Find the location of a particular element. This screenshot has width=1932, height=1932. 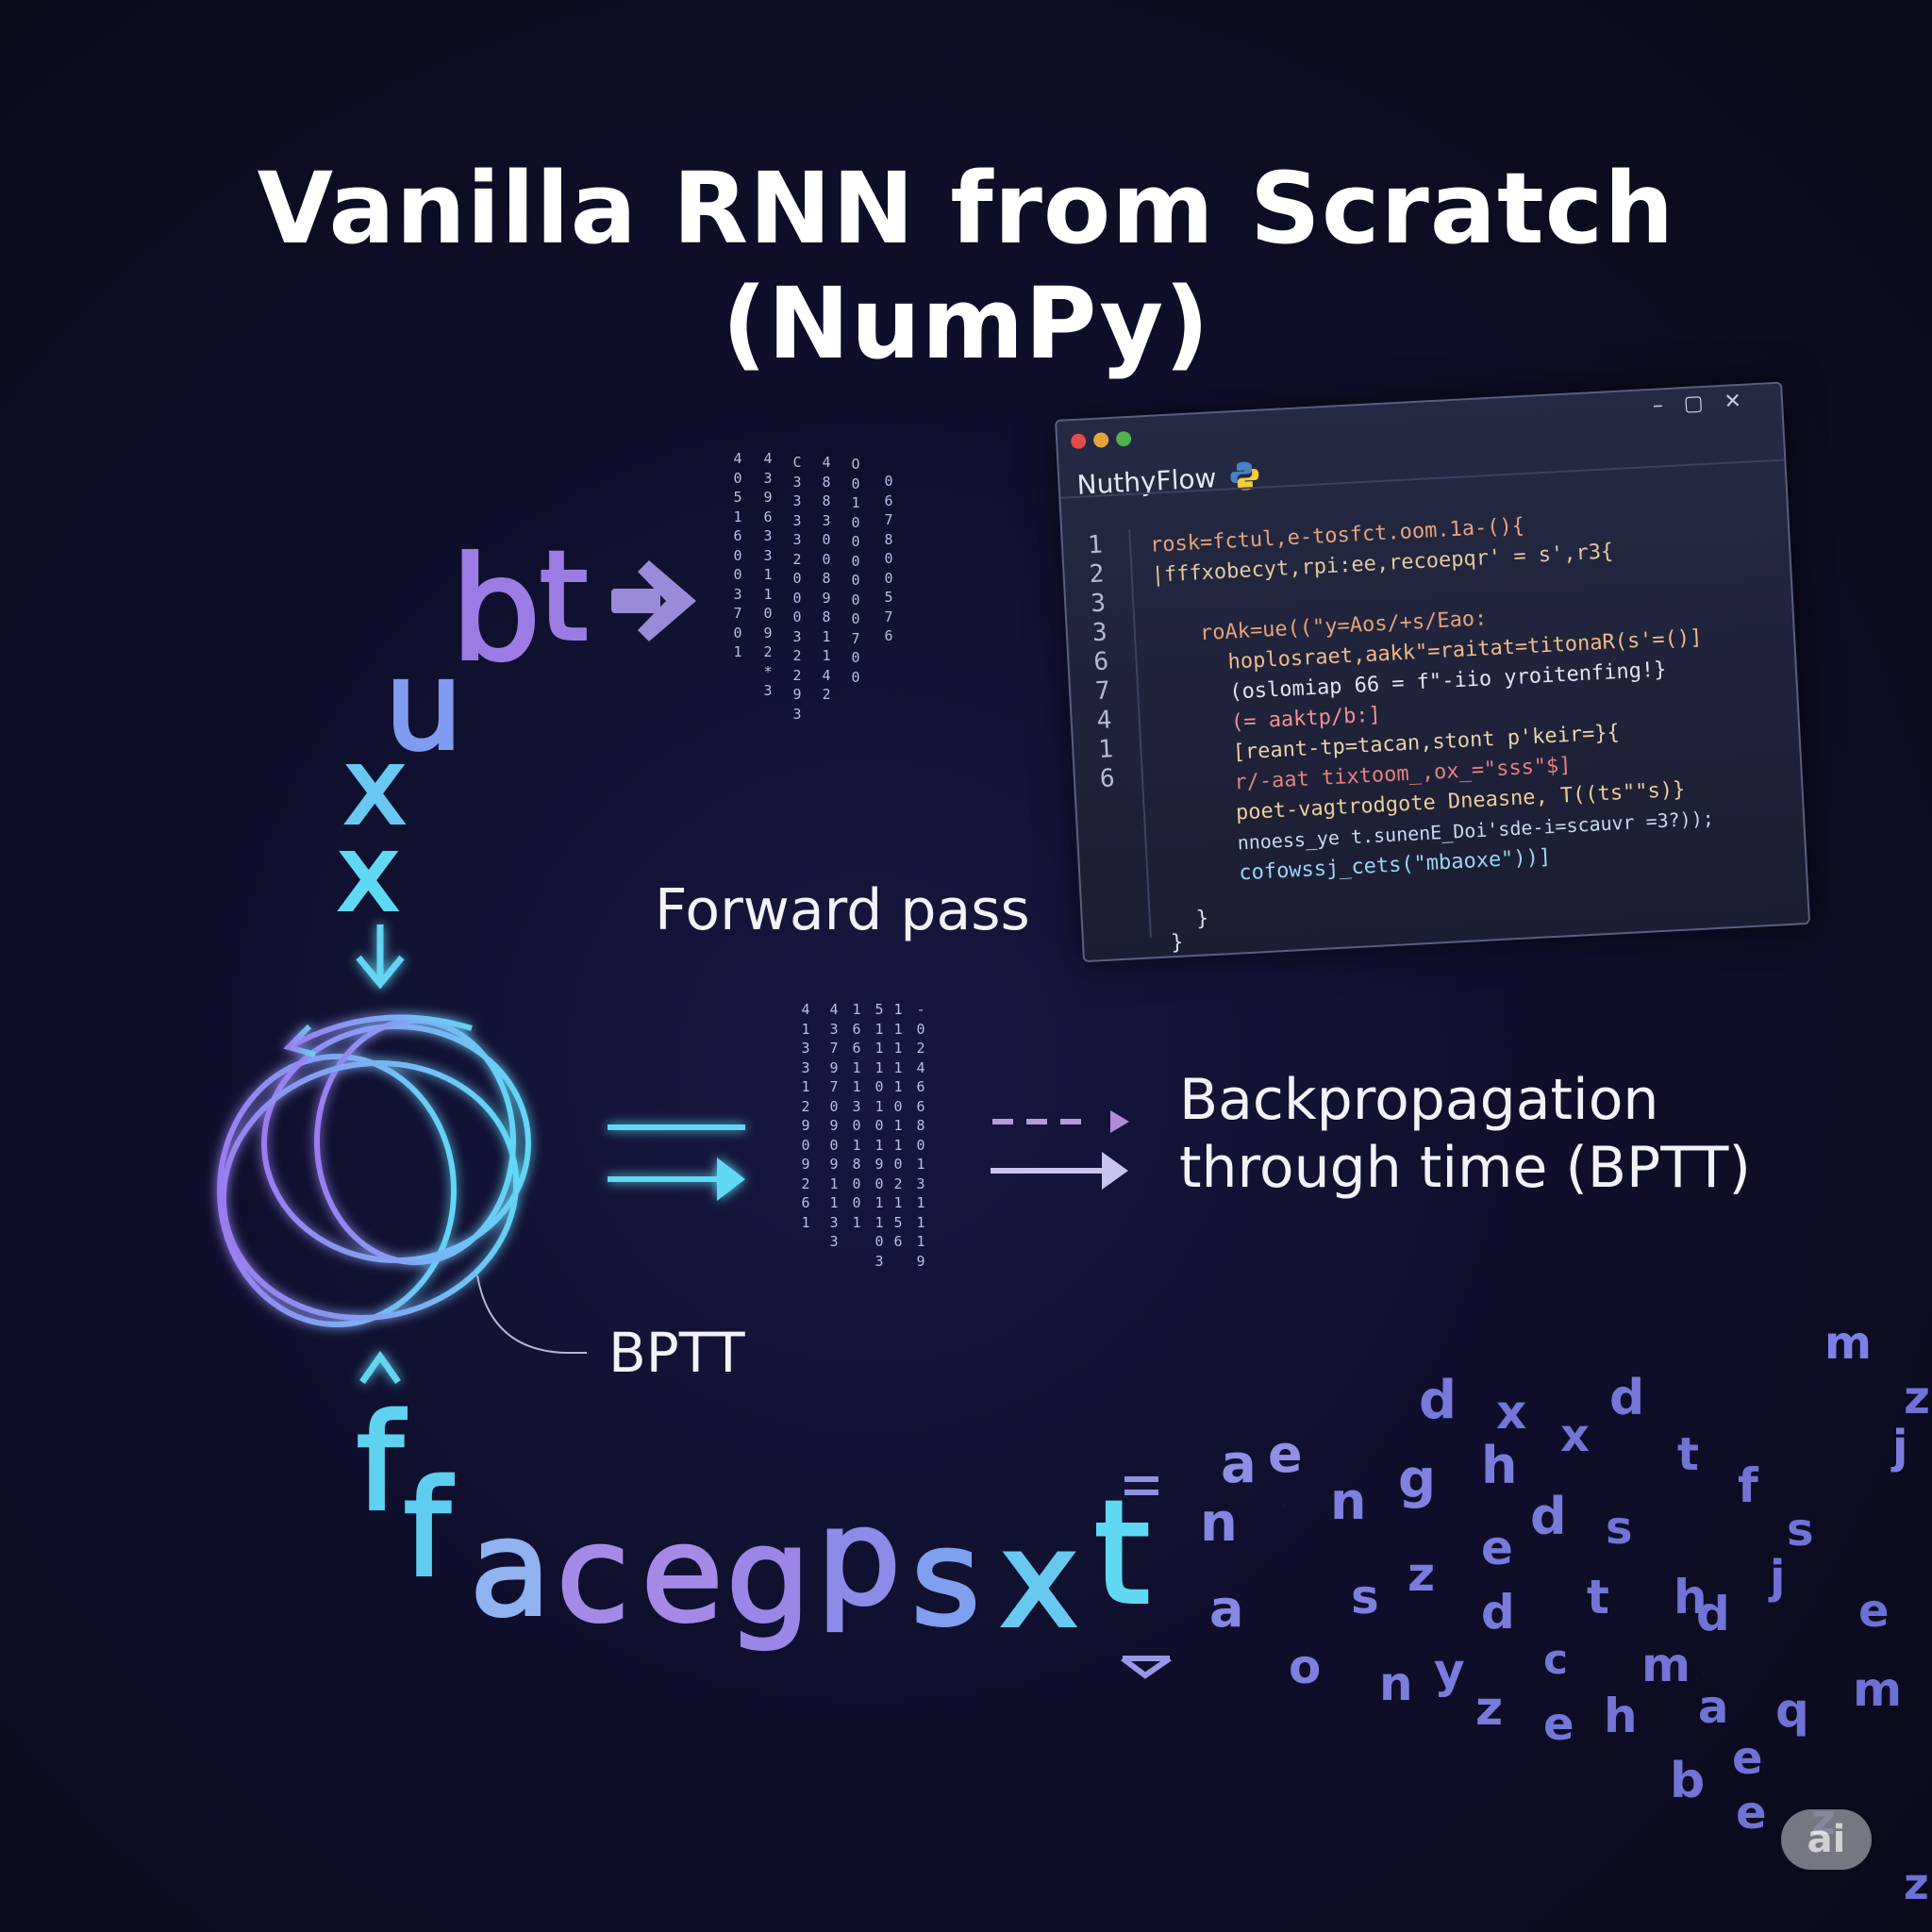

editor-gutter is located at coordinates (1140, 734).